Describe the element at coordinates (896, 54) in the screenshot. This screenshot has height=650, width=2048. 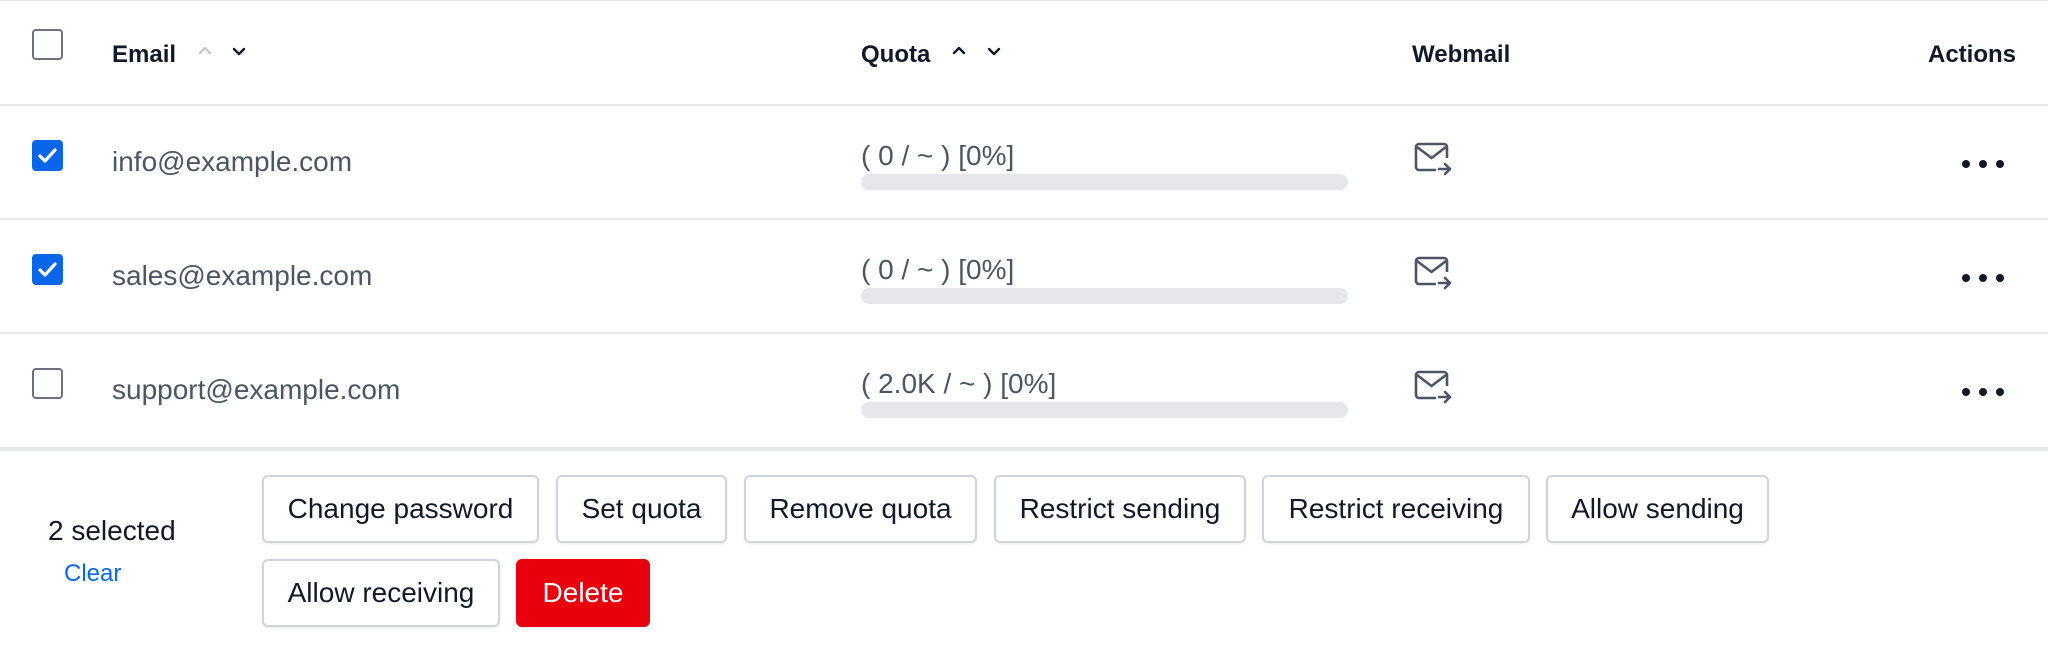
I see `column-header-quota: Quota` at that location.